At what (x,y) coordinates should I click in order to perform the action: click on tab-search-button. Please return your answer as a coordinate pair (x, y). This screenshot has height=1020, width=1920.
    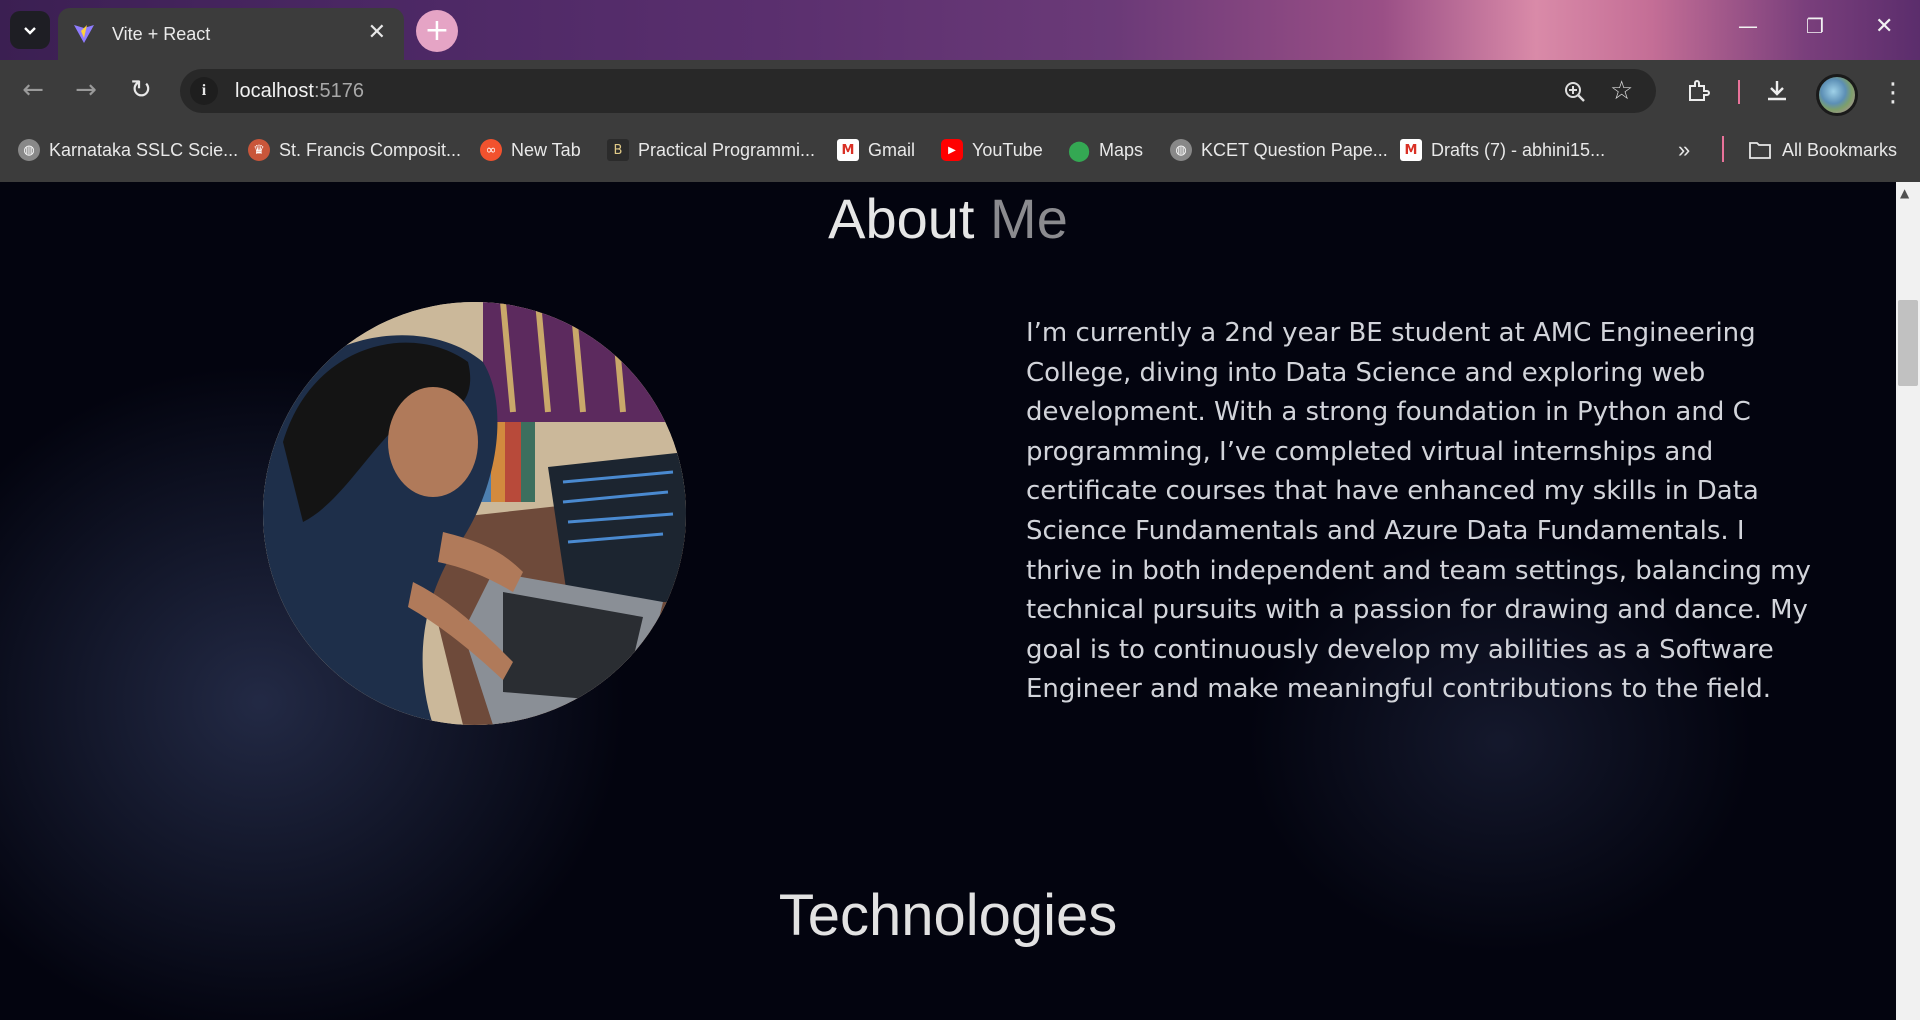
    Looking at the image, I should click on (30, 30).